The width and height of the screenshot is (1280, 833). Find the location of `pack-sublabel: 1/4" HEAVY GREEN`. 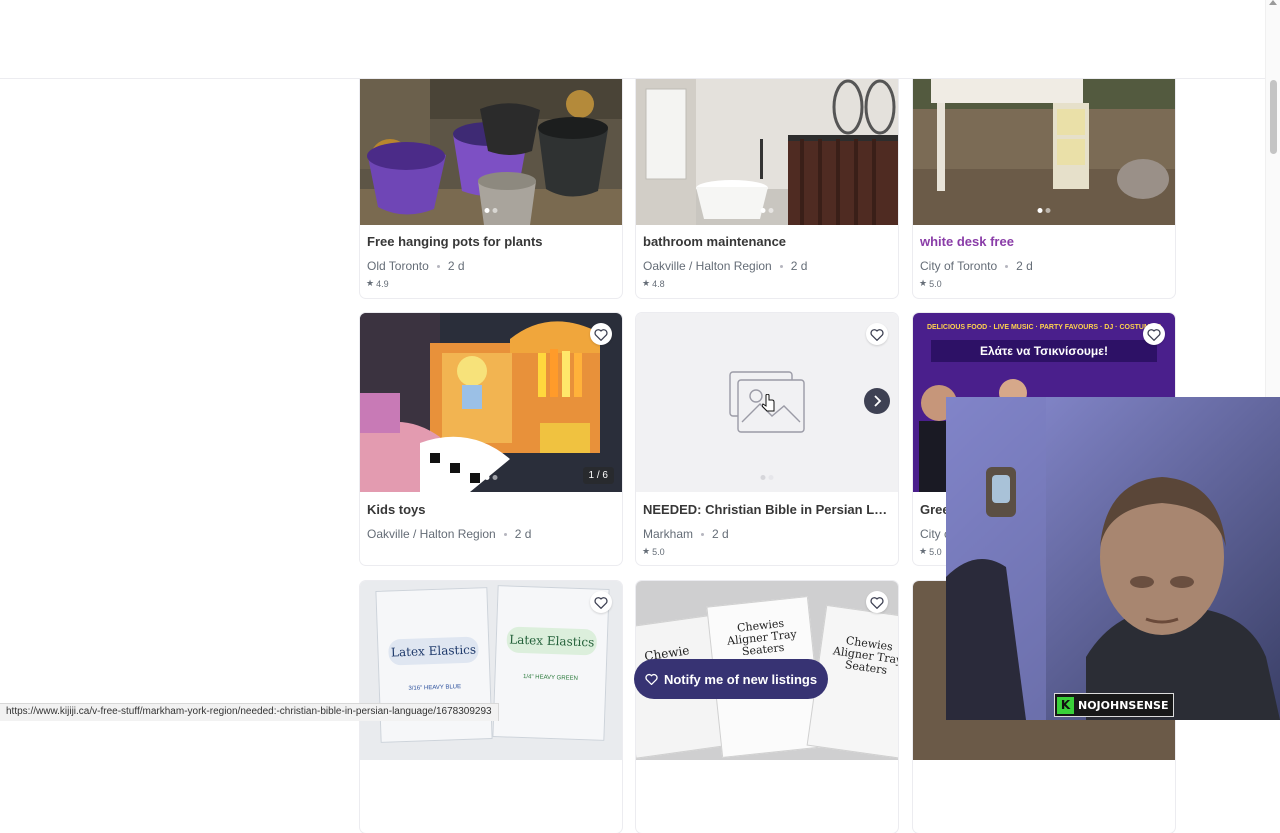

pack-sublabel: 1/4" HEAVY GREEN is located at coordinates (550, 678).